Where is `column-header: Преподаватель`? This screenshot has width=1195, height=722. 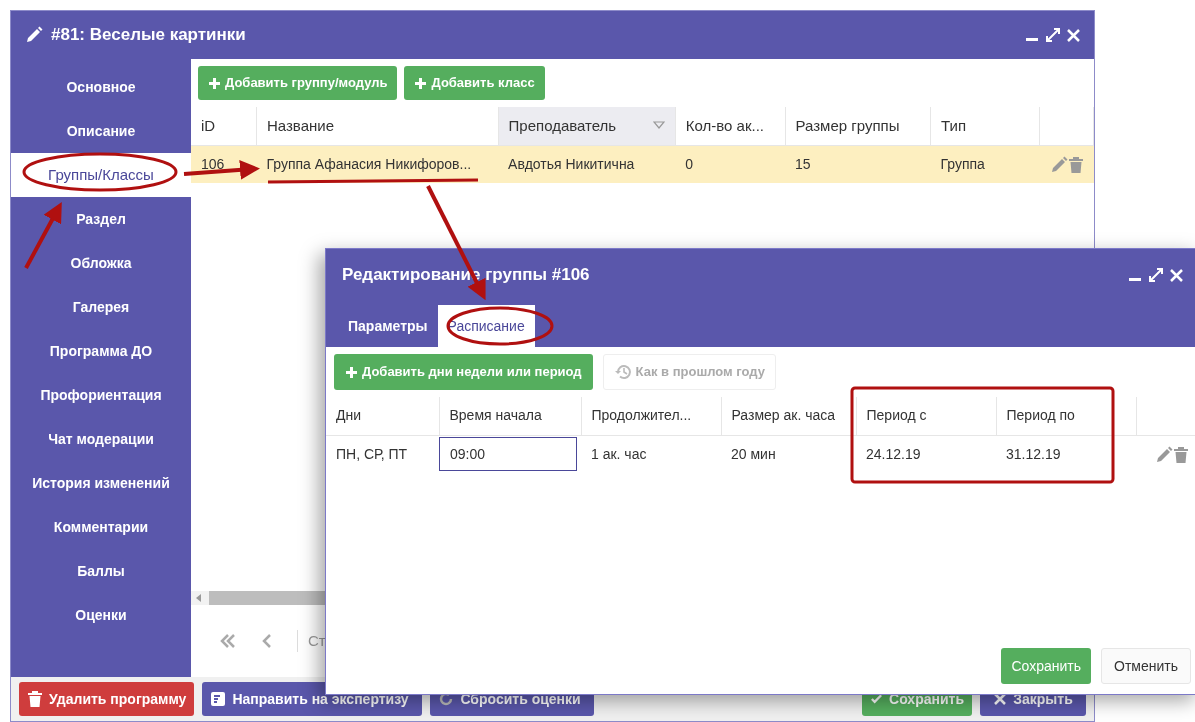
column-header: Преподаватель is located at coordinates (587, 126).